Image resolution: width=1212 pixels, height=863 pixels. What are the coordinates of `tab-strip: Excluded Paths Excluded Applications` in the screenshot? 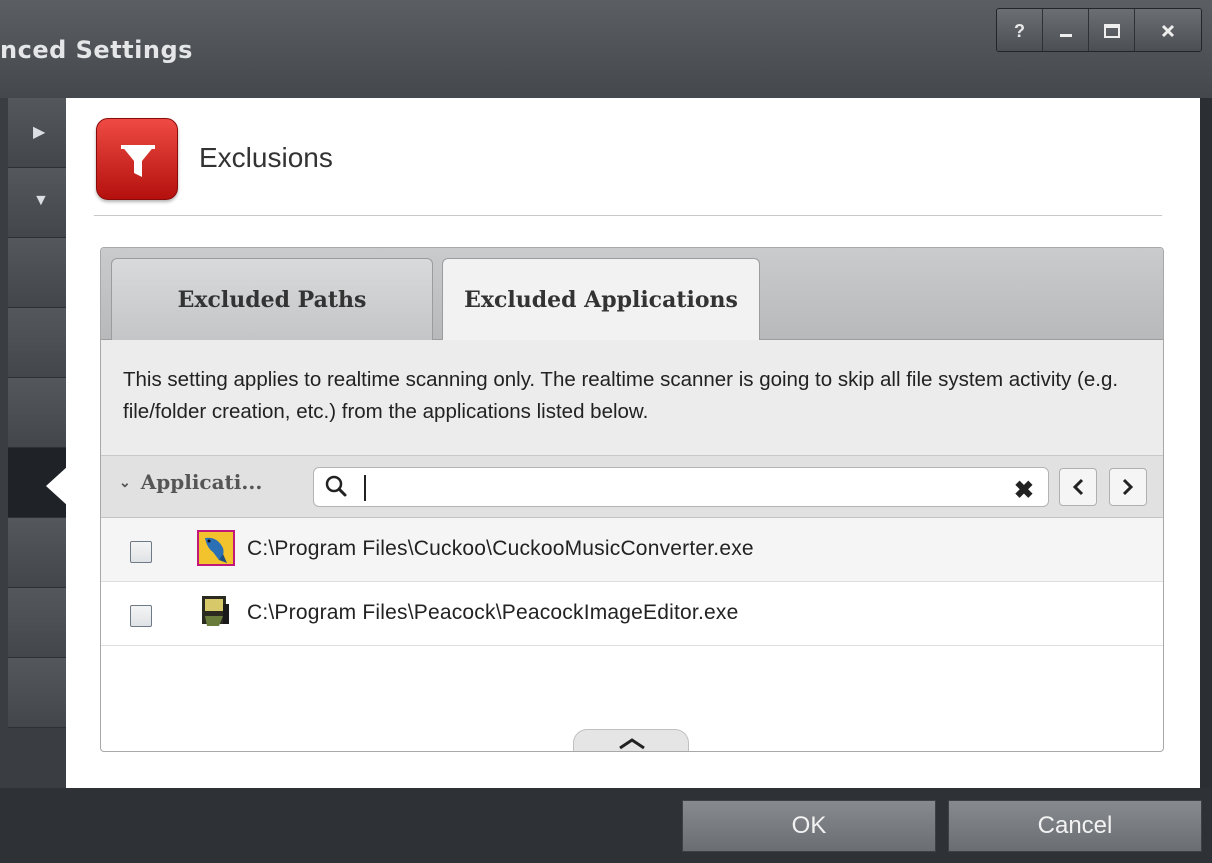 It's located at (632, 294).